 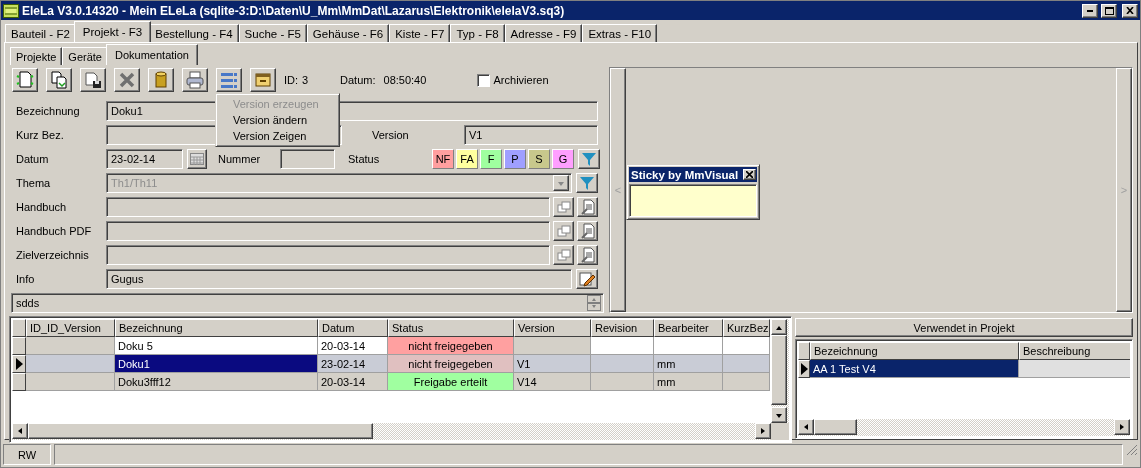 What do you see at coordinates (216, 382) in the screenshot?
I see `table-cell: Doku3fff12` at bounding box center [216, 382].